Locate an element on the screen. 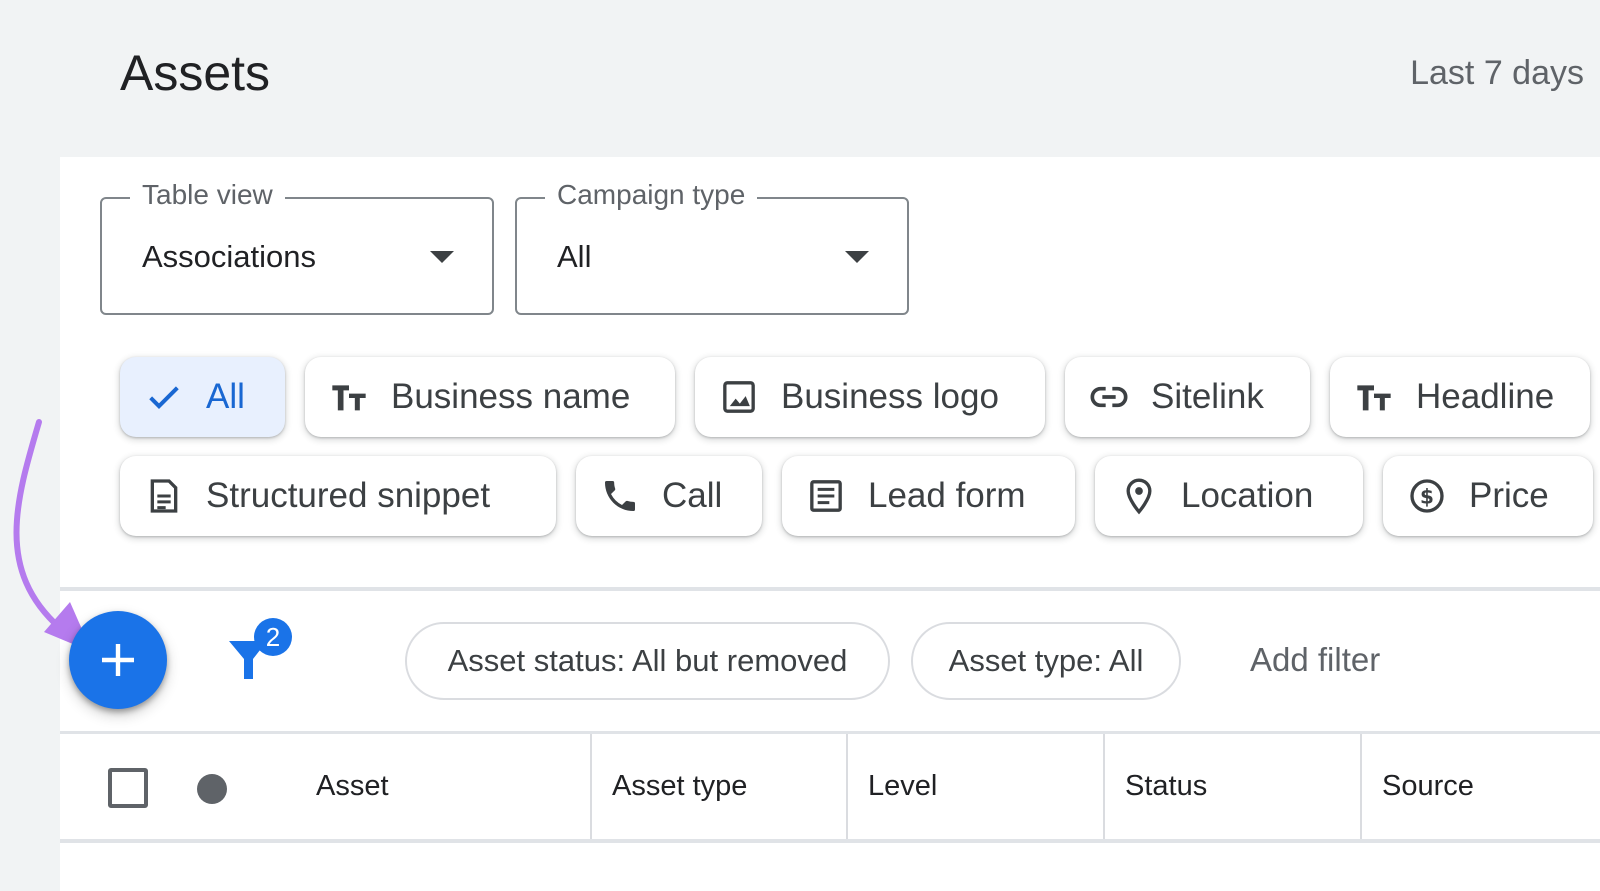 This screenshot has width=1600, height=891. chip-label: Business logo is located at coordinates (890, 396).